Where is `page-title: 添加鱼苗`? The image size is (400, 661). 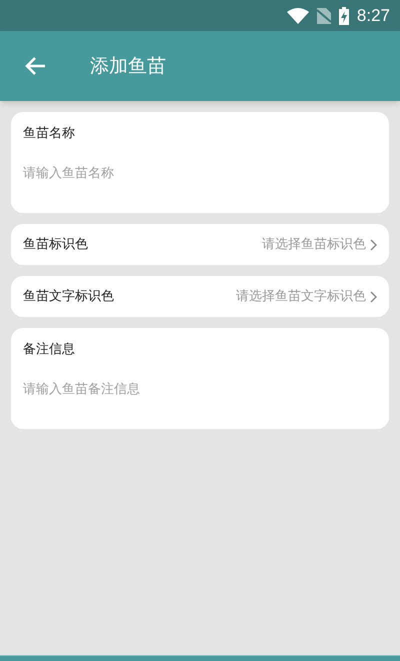 page-title: 添加鱼苗 is located at coordinates (128, 66).